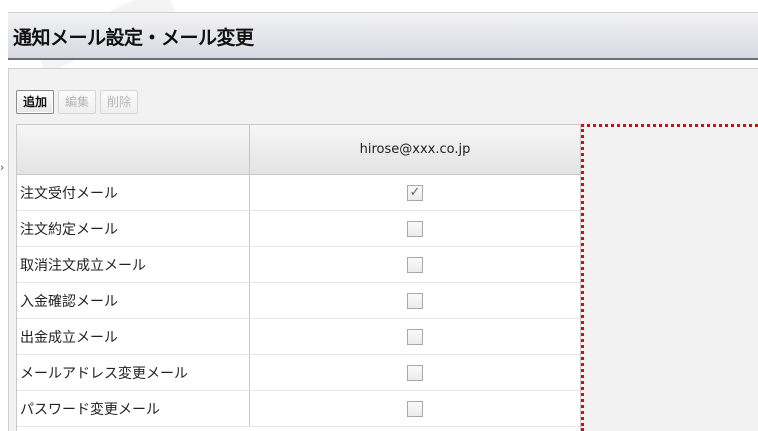  What do you see at coordinates (133, 192) in the screenshot?
I see `row-label: 注文受付メール` at bounding box center [133, 192].